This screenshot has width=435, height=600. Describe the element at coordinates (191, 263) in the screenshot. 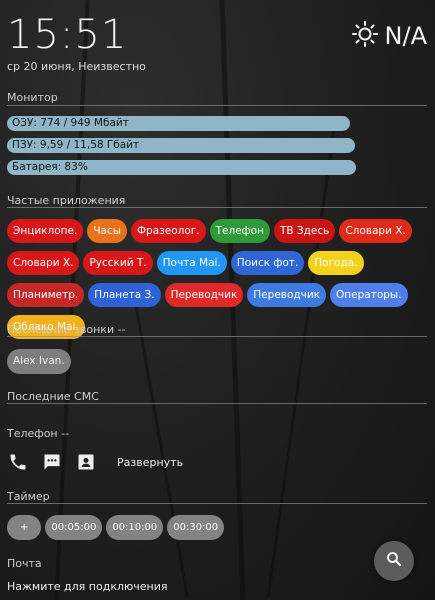

I see `app-shortcut: Почта Mai.` at that location.